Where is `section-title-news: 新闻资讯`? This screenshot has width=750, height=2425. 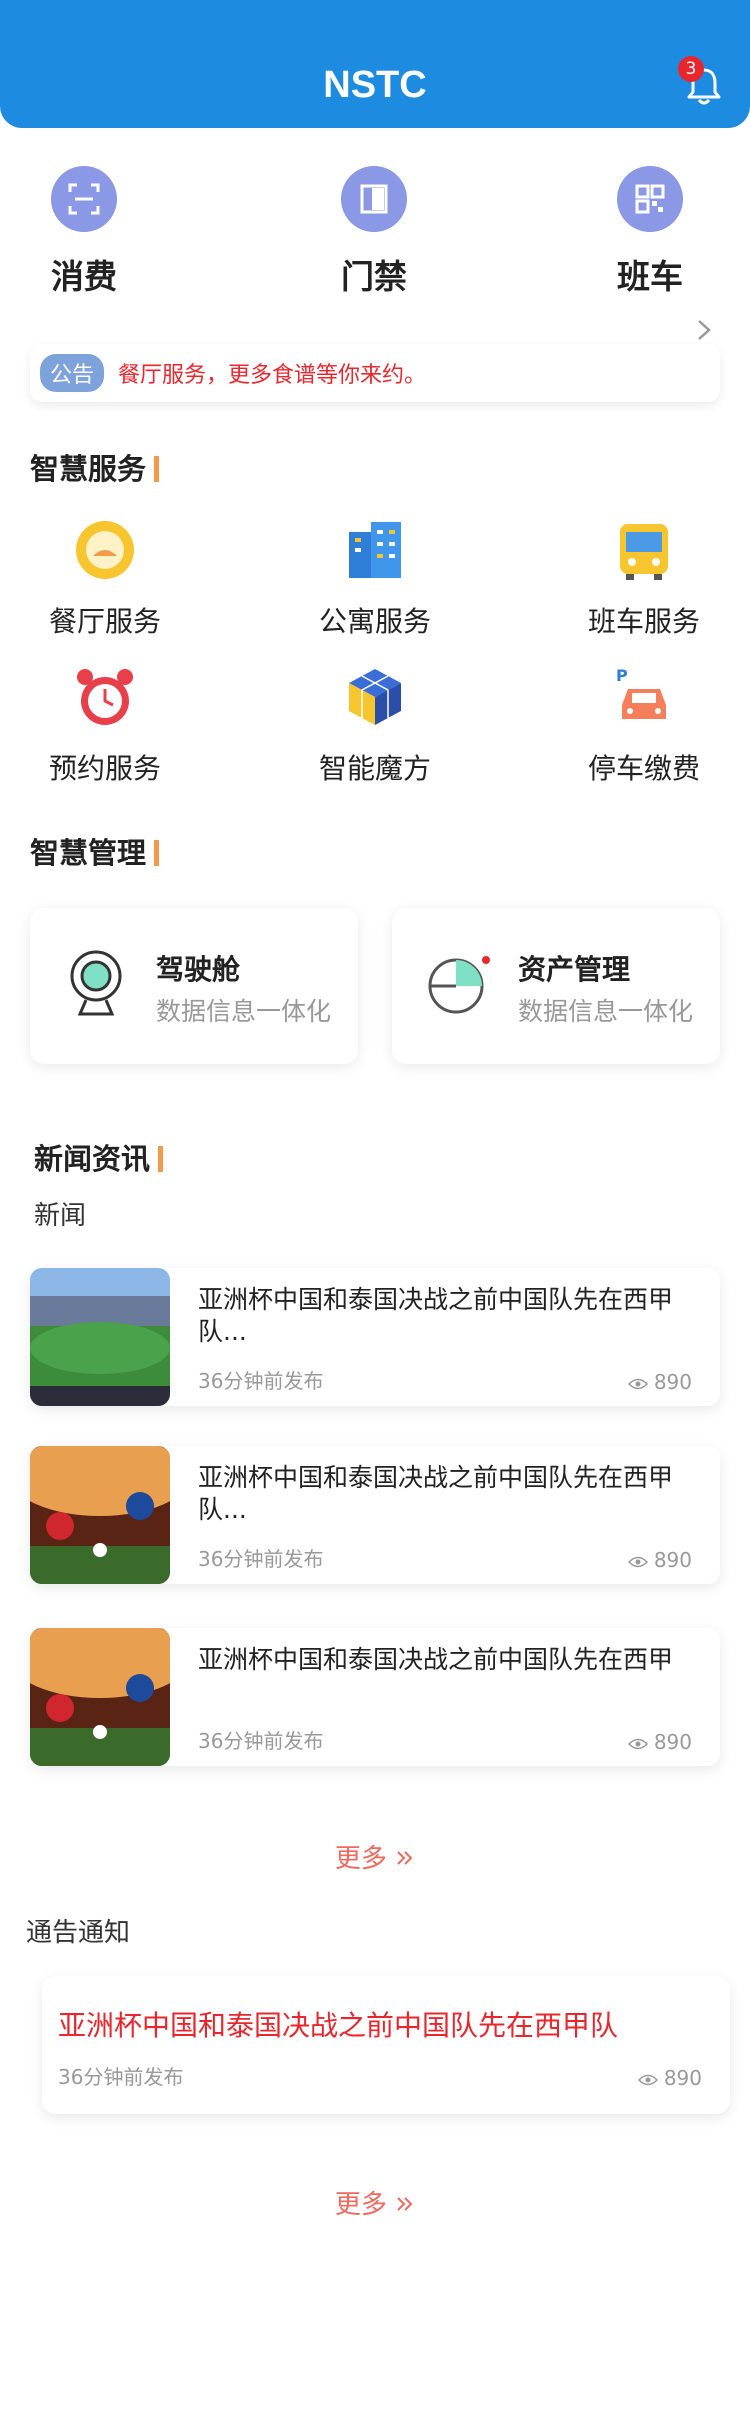 section-title-news: 新闻资讯 is located at coordinates (99, 1157).